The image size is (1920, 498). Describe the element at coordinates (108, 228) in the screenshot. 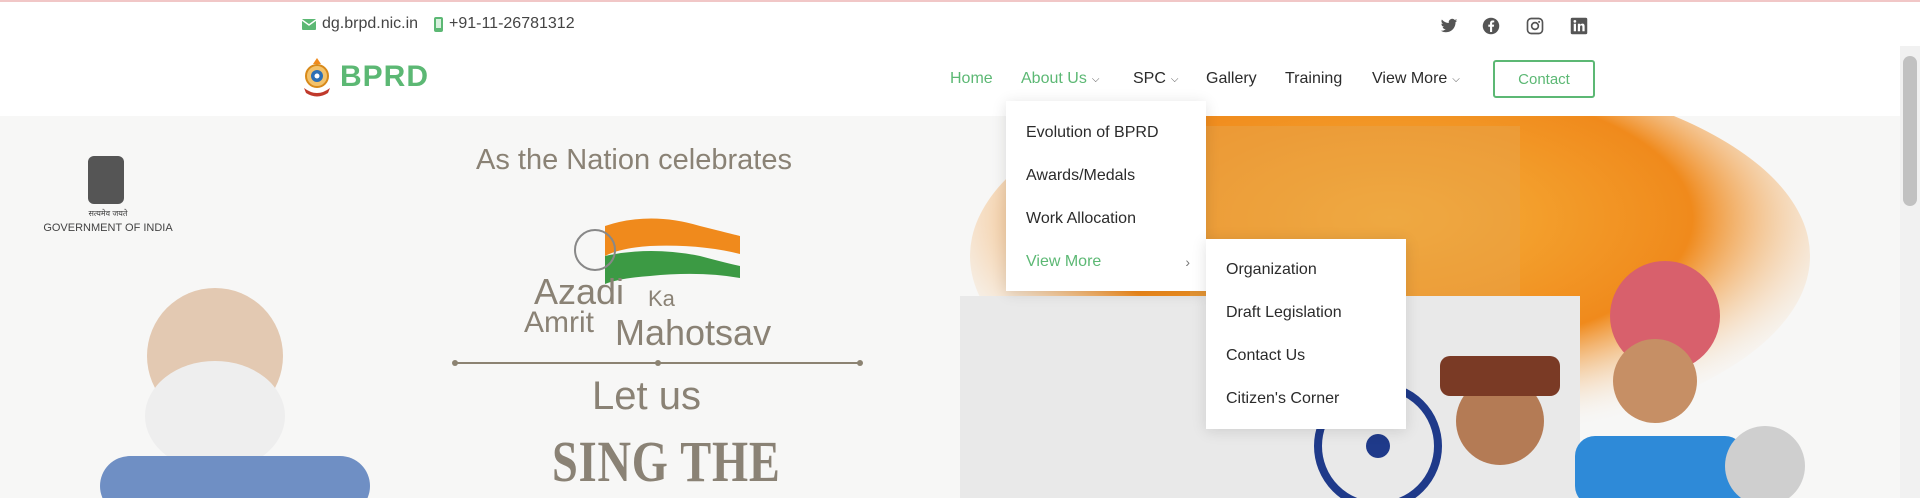

I see `emblem-caption: GOVERNMENT OF INDIA` at that location.